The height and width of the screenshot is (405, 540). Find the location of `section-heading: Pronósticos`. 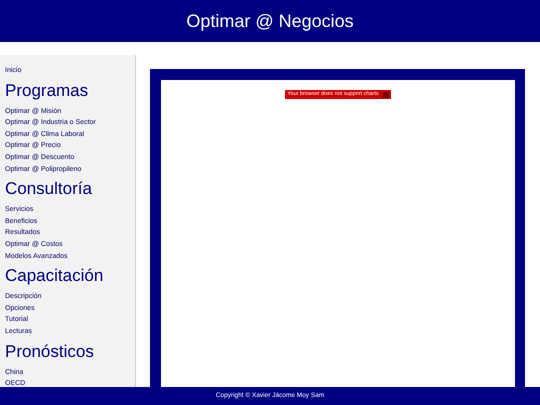

section-heading: Pronósticos is located at coordinates (50, 352).